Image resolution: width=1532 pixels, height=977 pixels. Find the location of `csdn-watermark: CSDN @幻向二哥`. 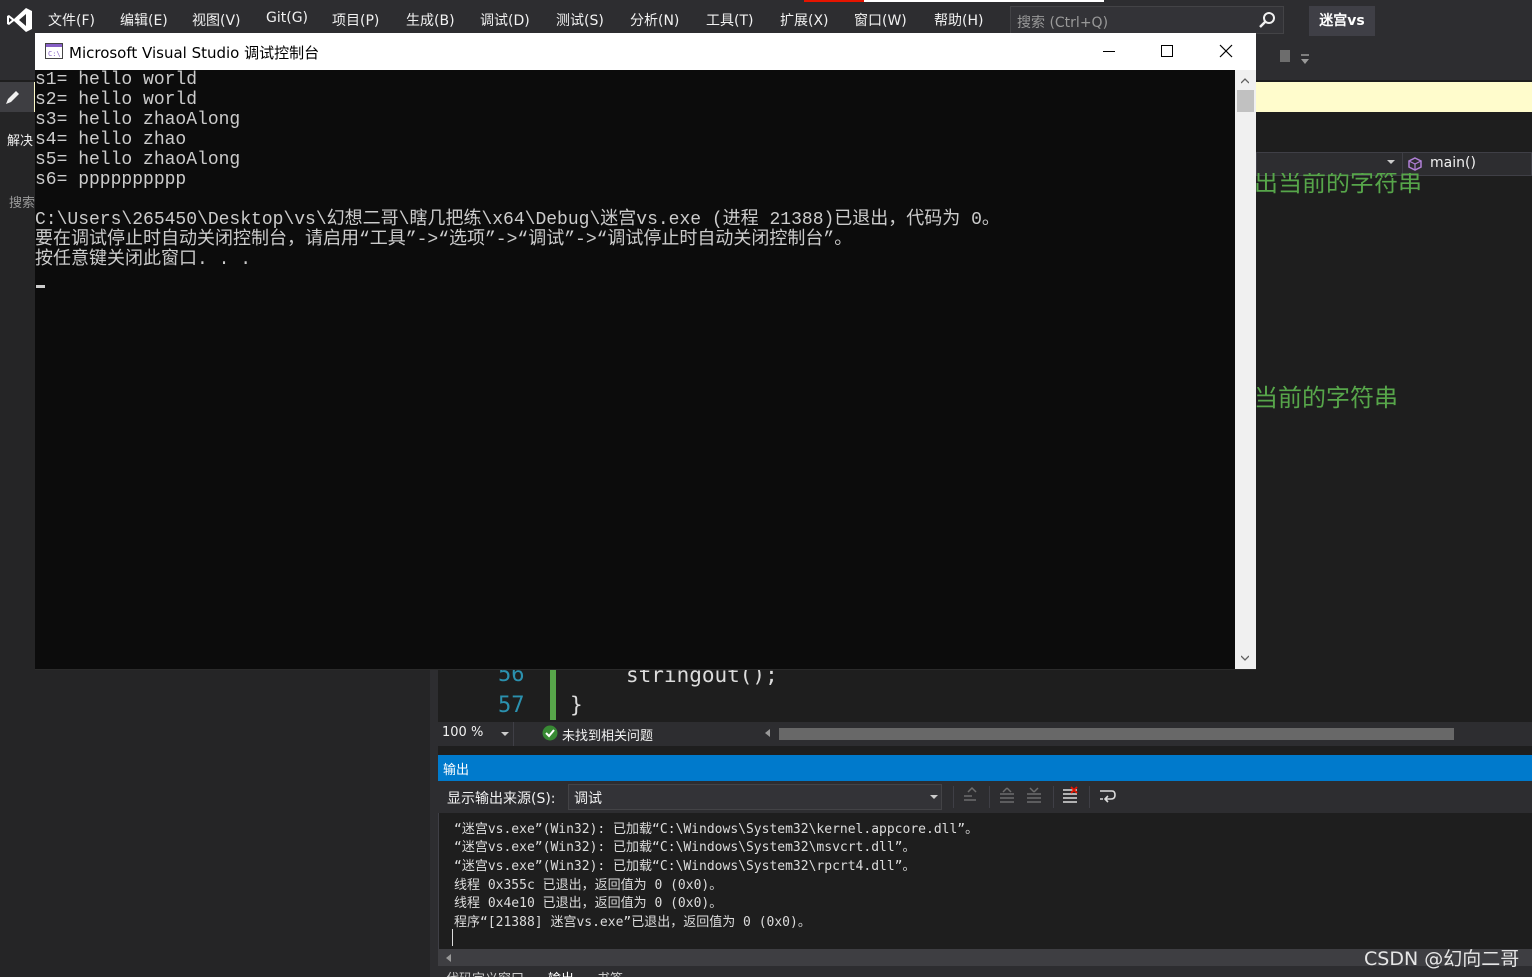

csdn-watermark: CSDN @幻向二哥 is located at coordinates (1442, 959).